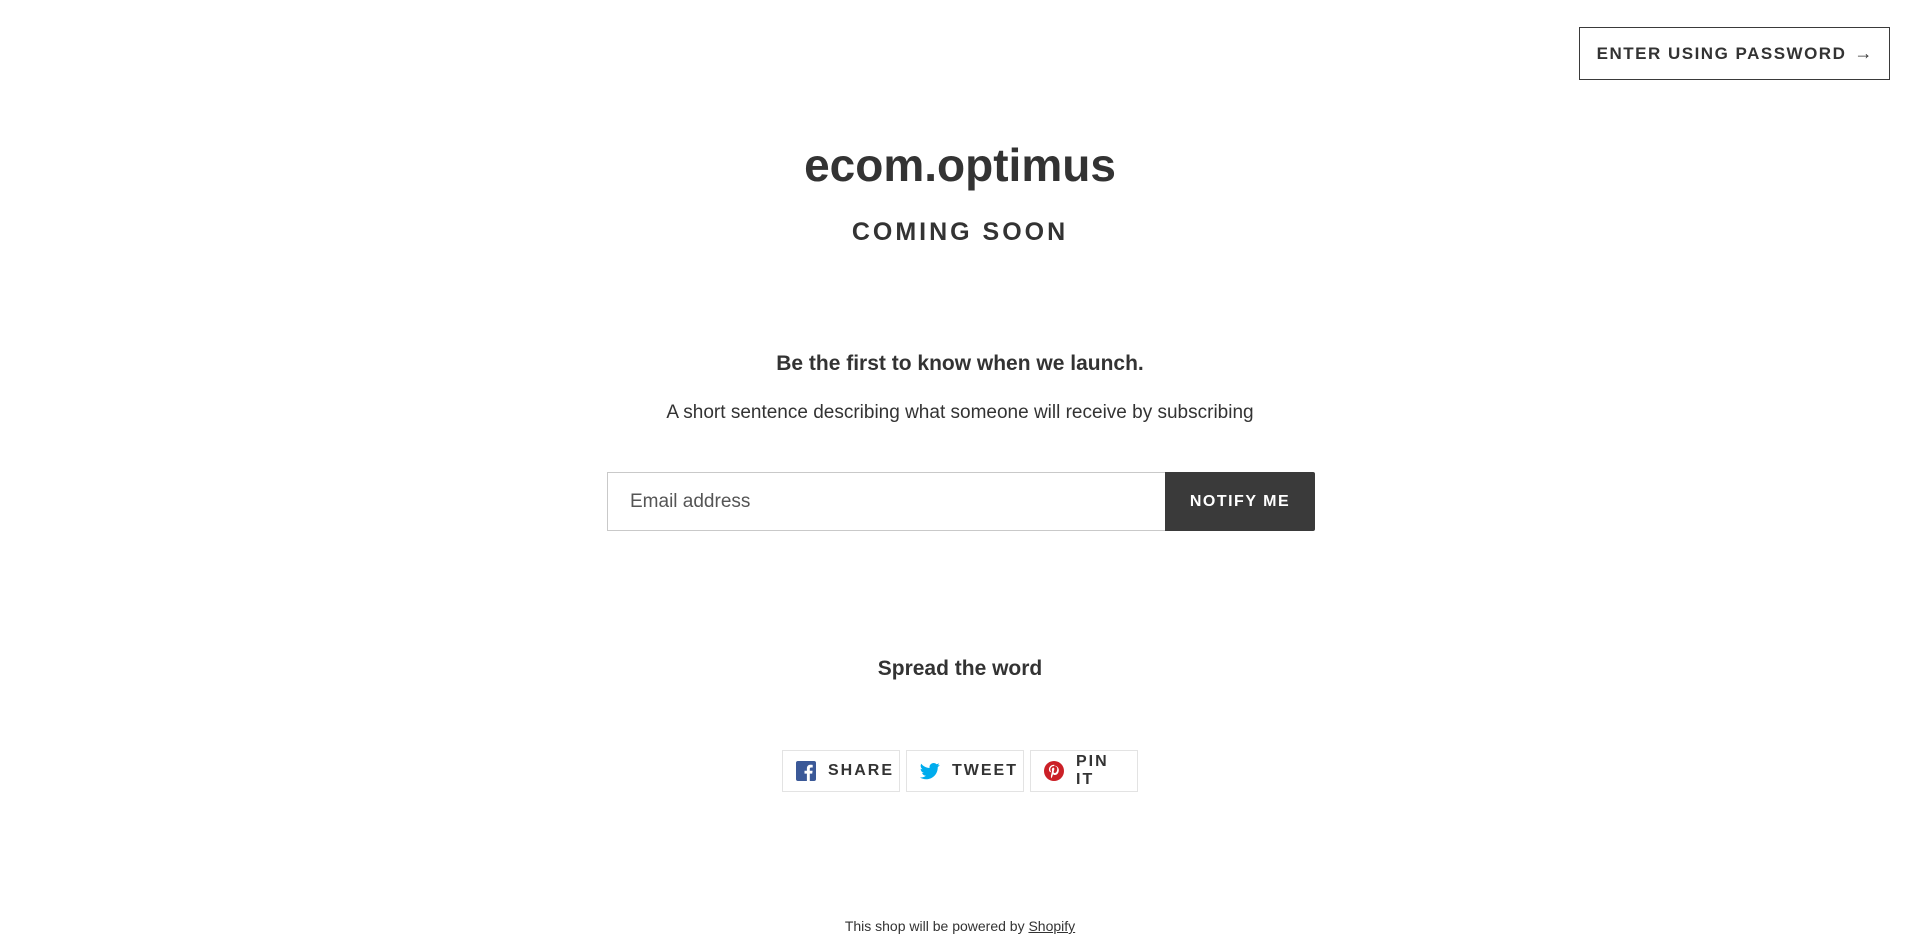 This screenshot has width=1920, height=937. Describe the element at coordinates (1051, 926) in the screenshot. I see `shopify-link: Shopify` at that location.